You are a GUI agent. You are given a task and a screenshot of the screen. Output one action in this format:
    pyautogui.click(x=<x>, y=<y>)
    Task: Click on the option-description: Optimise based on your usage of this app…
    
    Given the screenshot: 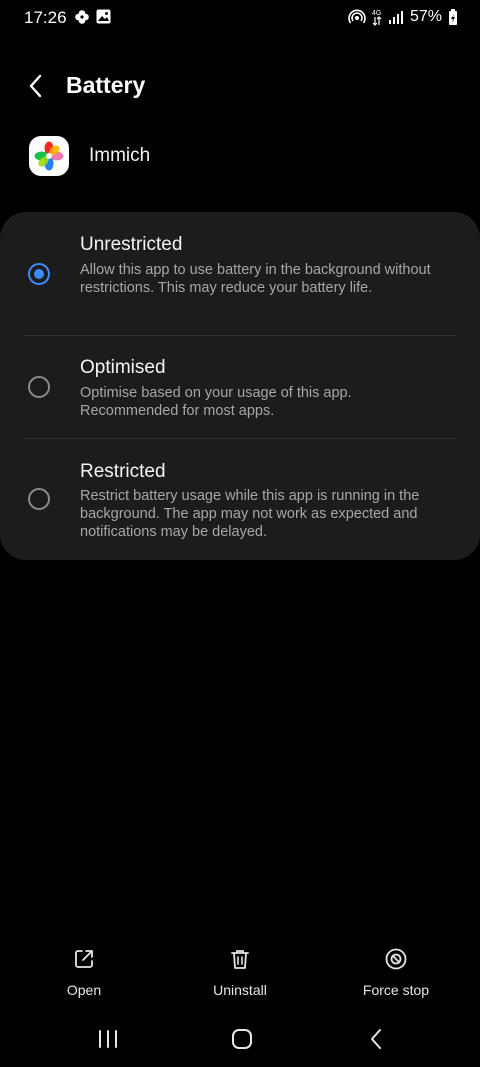 What is the action you would take?
    pyautogui.click(x=216, y=402)
    